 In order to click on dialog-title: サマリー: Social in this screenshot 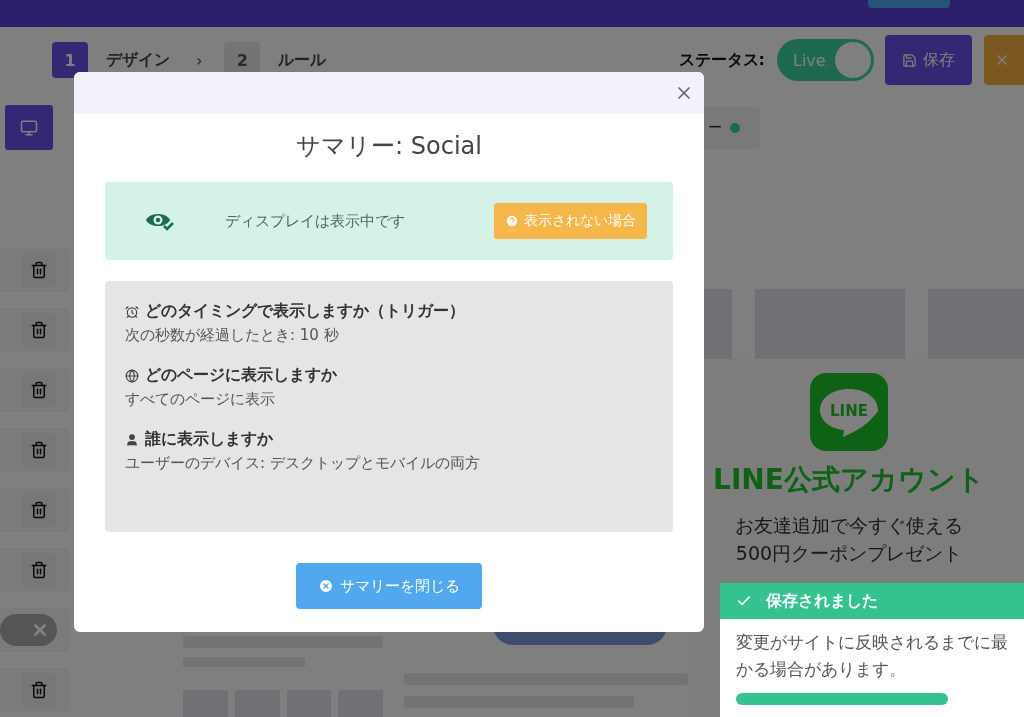, I will do `click(389, 146)`.